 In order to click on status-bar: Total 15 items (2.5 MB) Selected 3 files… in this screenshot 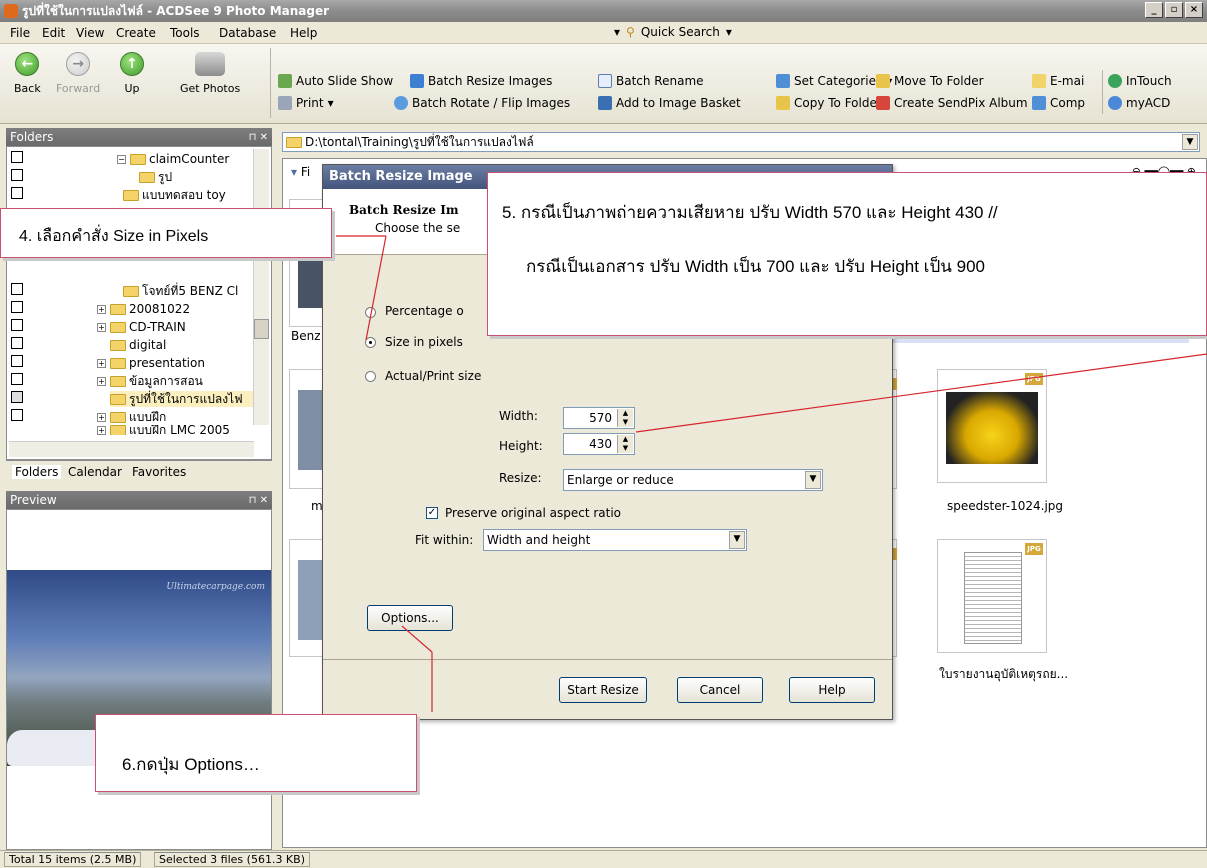, I will do `click(603, 859)`.